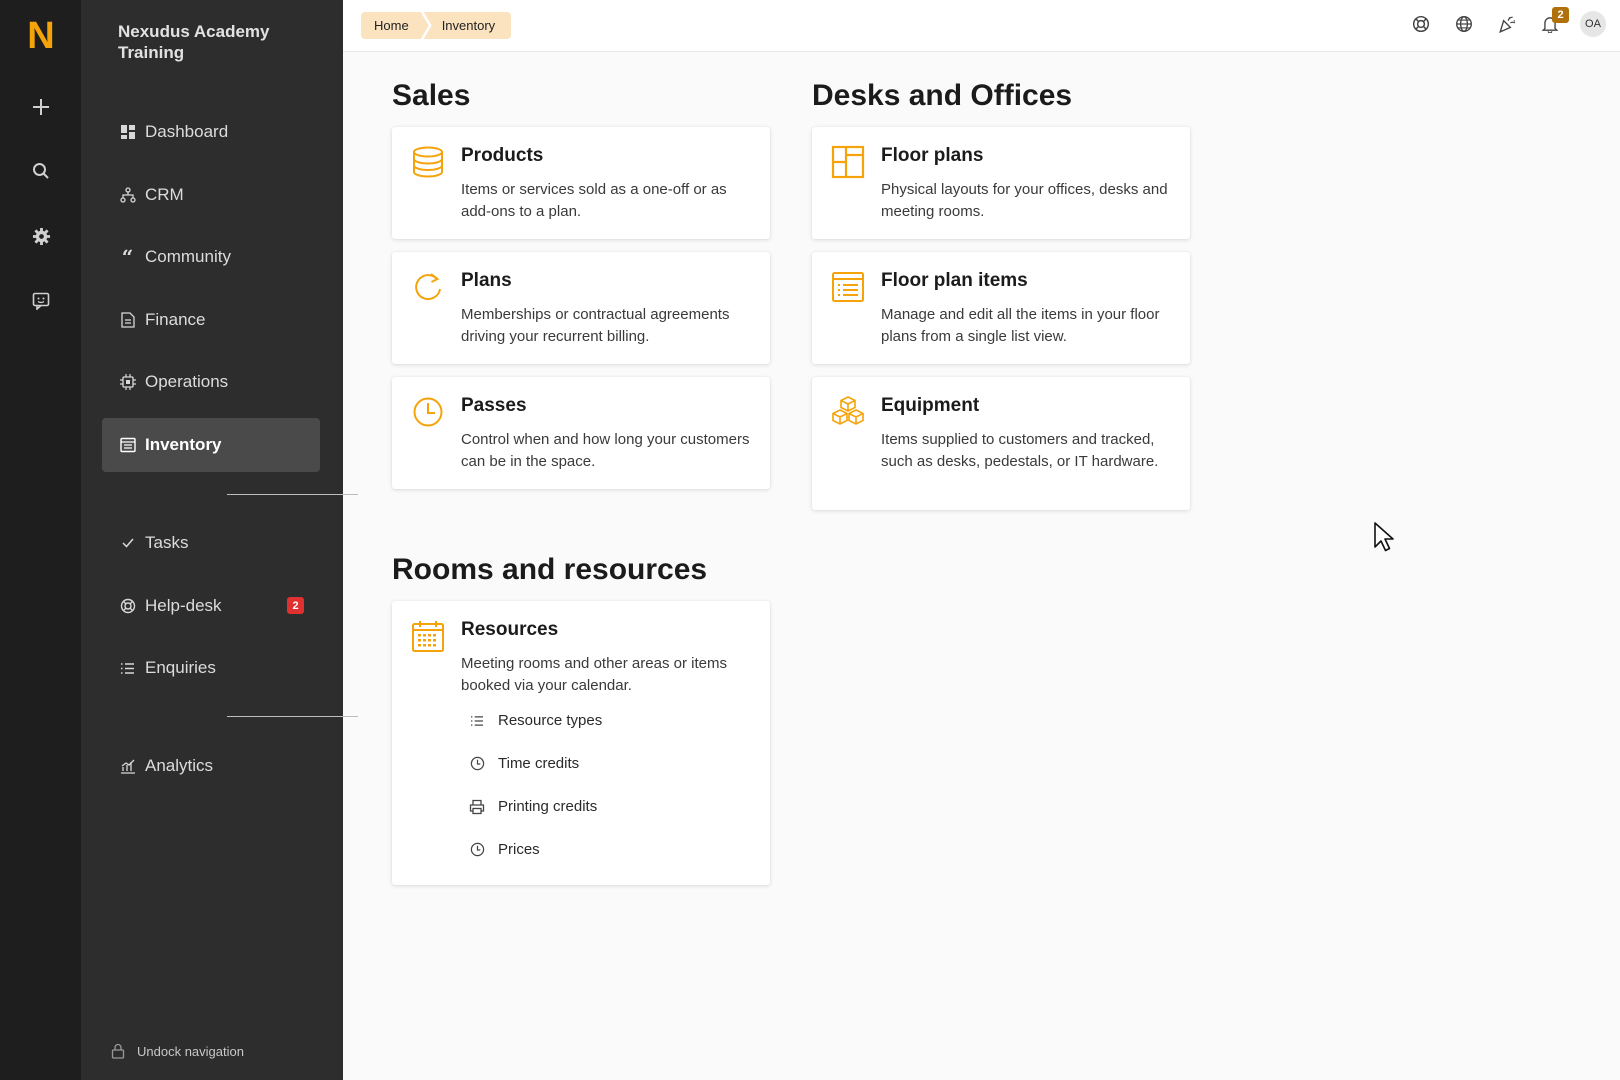  I want to click on sidebar-item-analytics: Analytics, so click(211, 766).